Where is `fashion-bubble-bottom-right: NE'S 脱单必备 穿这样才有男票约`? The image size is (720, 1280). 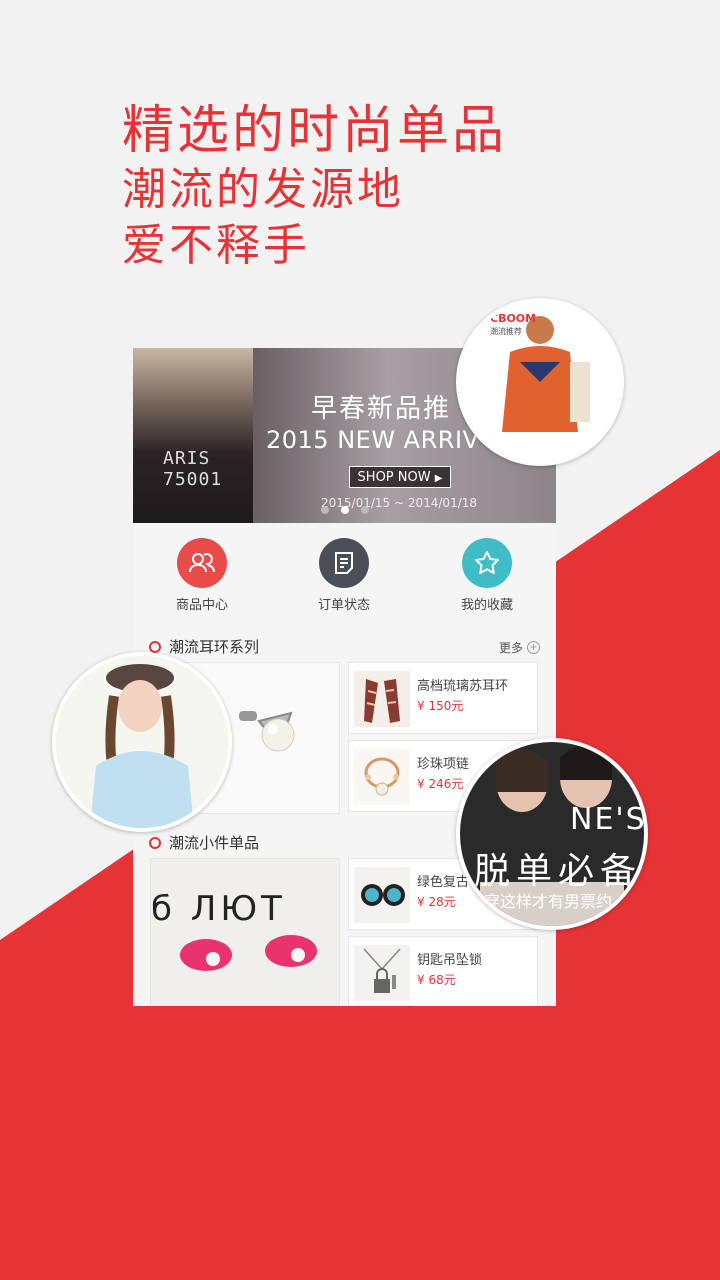 fashion-bubble-bottom-right: NE'S 脱单必备 穿这样才有男票约 is located at coordinates (552, 834).